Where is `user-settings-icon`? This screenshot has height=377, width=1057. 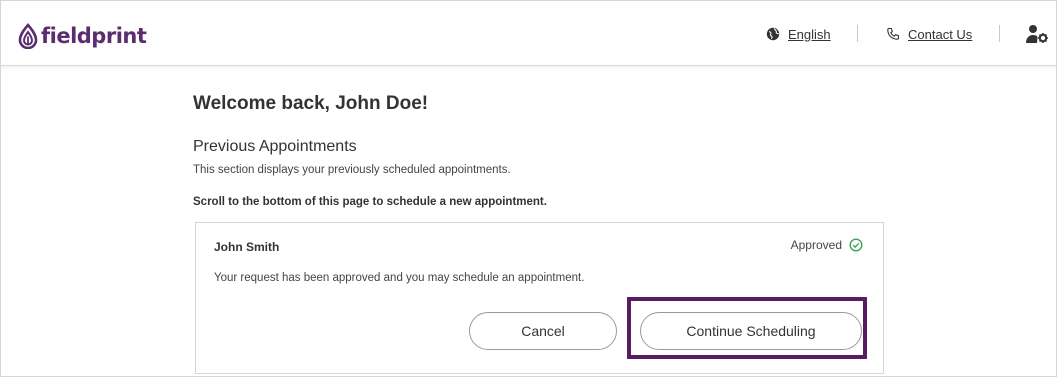
user-settings-icon is located at coordinates (1038, 34).